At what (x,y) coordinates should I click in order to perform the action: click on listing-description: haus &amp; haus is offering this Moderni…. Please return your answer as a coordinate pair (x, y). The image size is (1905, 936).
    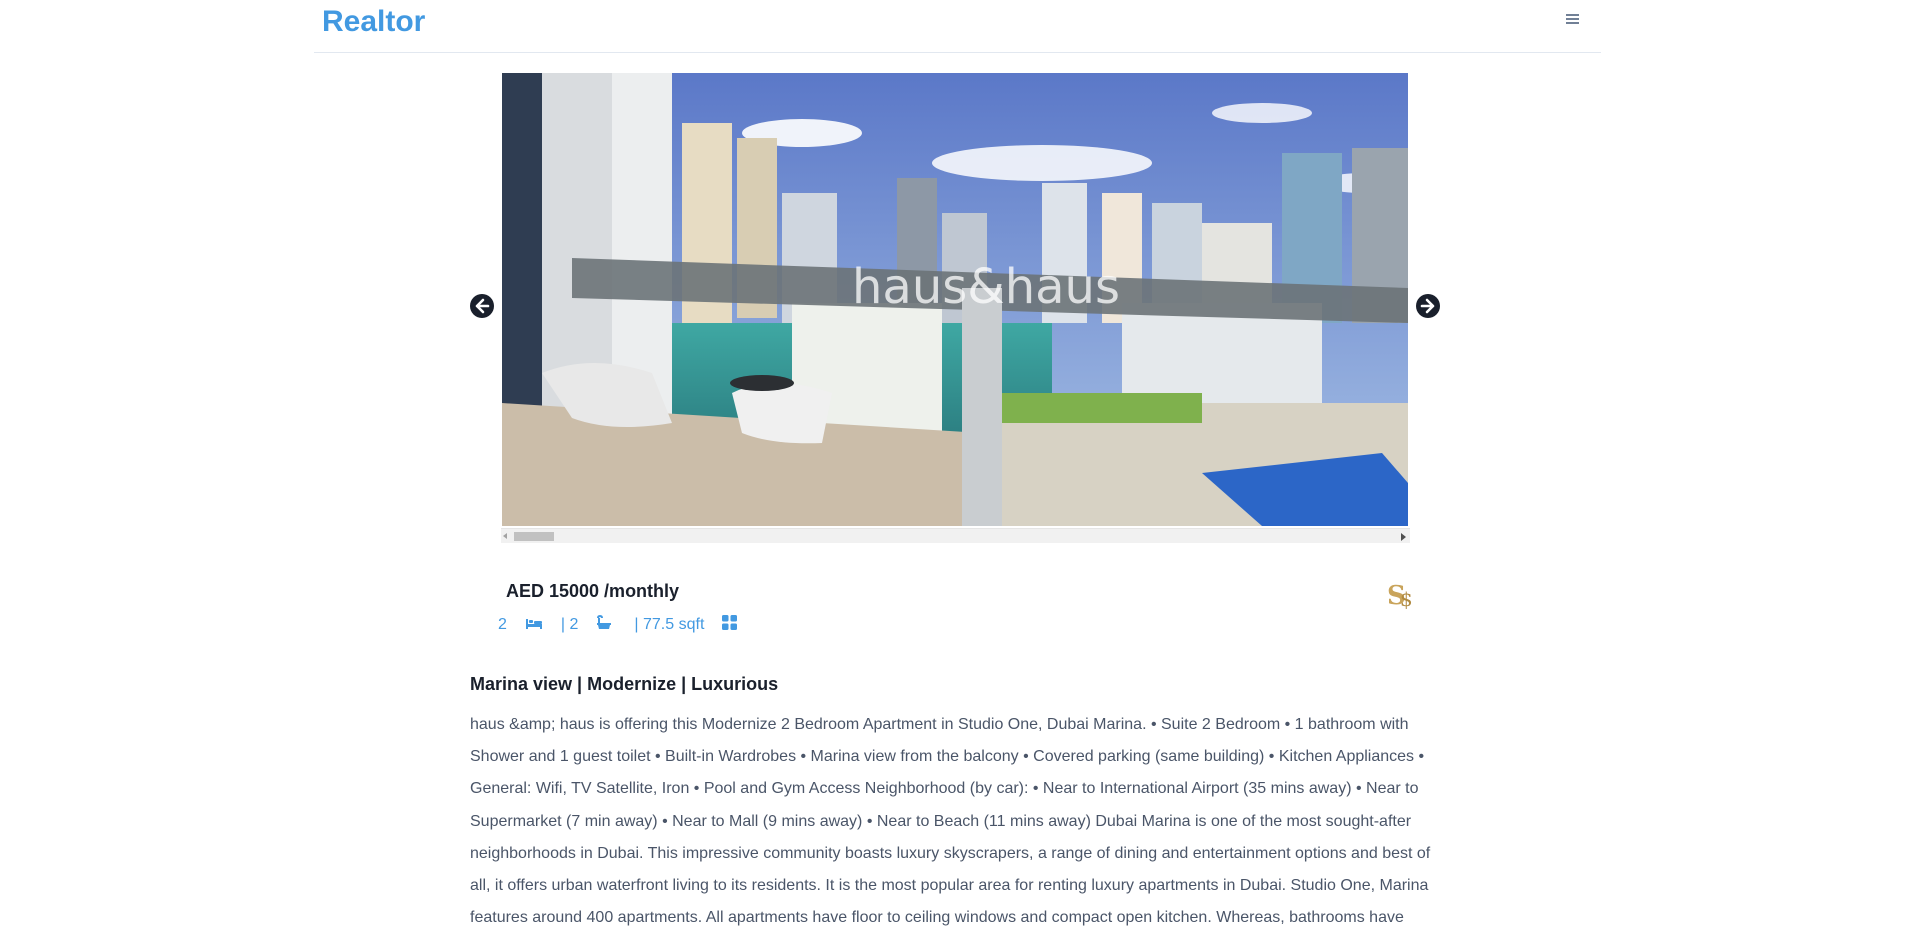
    Looking at the image, I should click on (950, 821).